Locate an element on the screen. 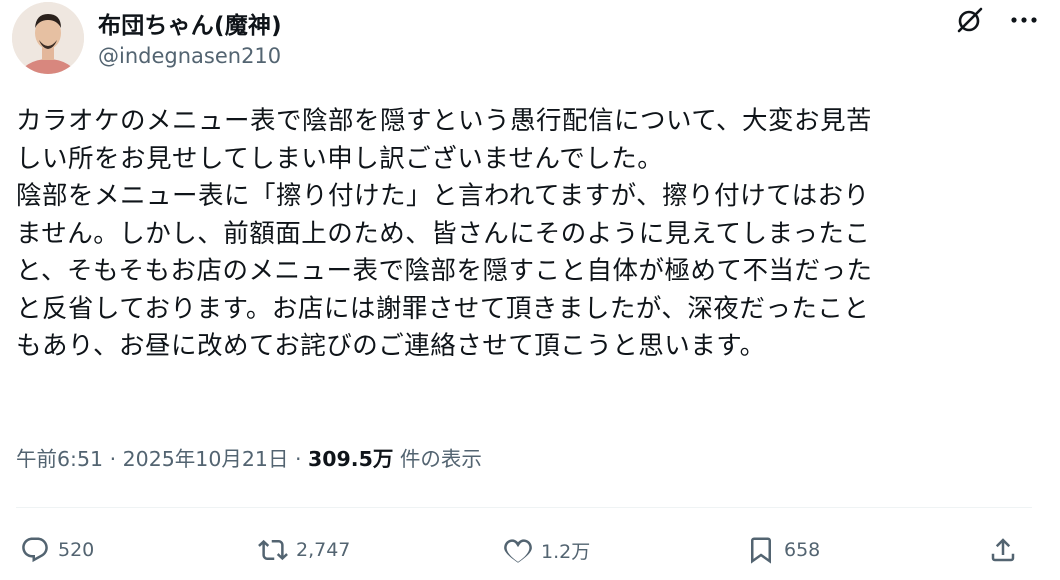 This screenshot has width=1060, height=580. repost-button: 2,747 is located at coordinates (304, 550).